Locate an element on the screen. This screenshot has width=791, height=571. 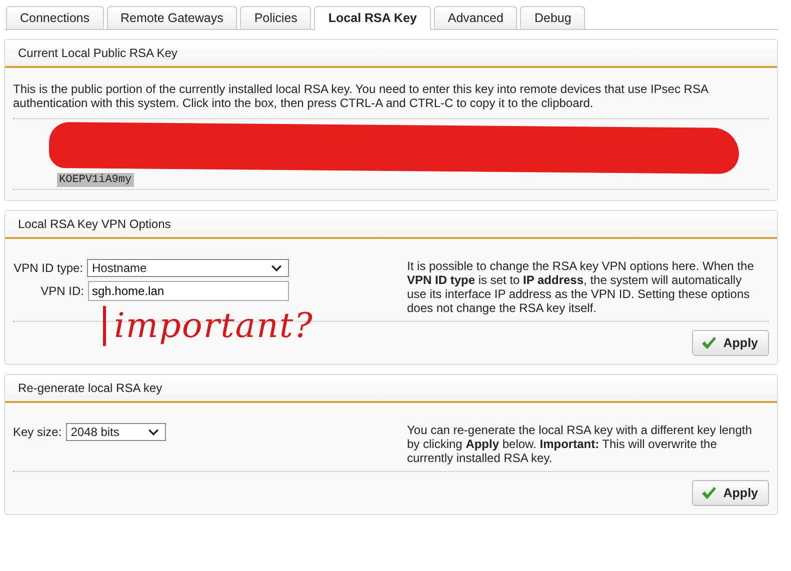
panel-title: Local RSA Key VPN Options is located at coordinates (391, 225).